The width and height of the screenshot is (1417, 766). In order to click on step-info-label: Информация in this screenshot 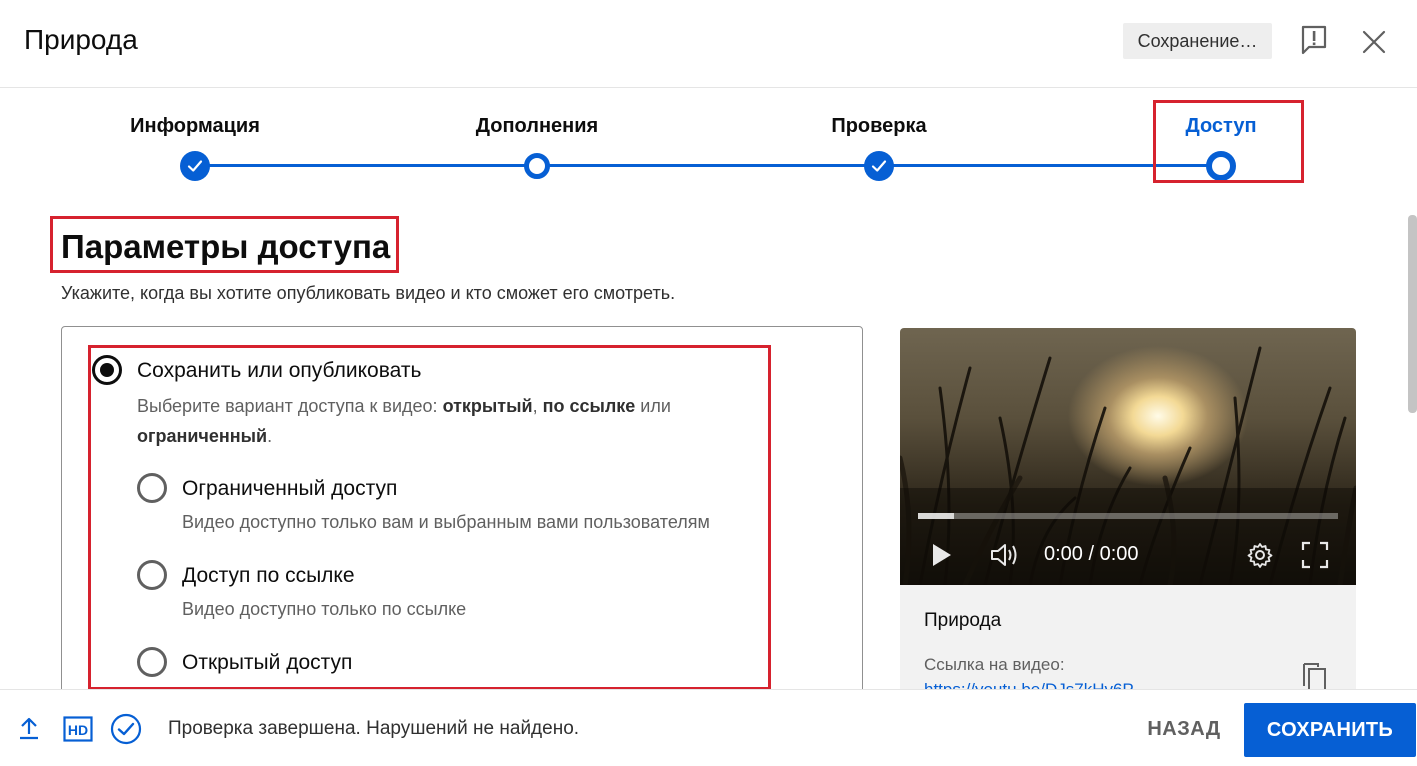, I will do `click(195, 126)`.